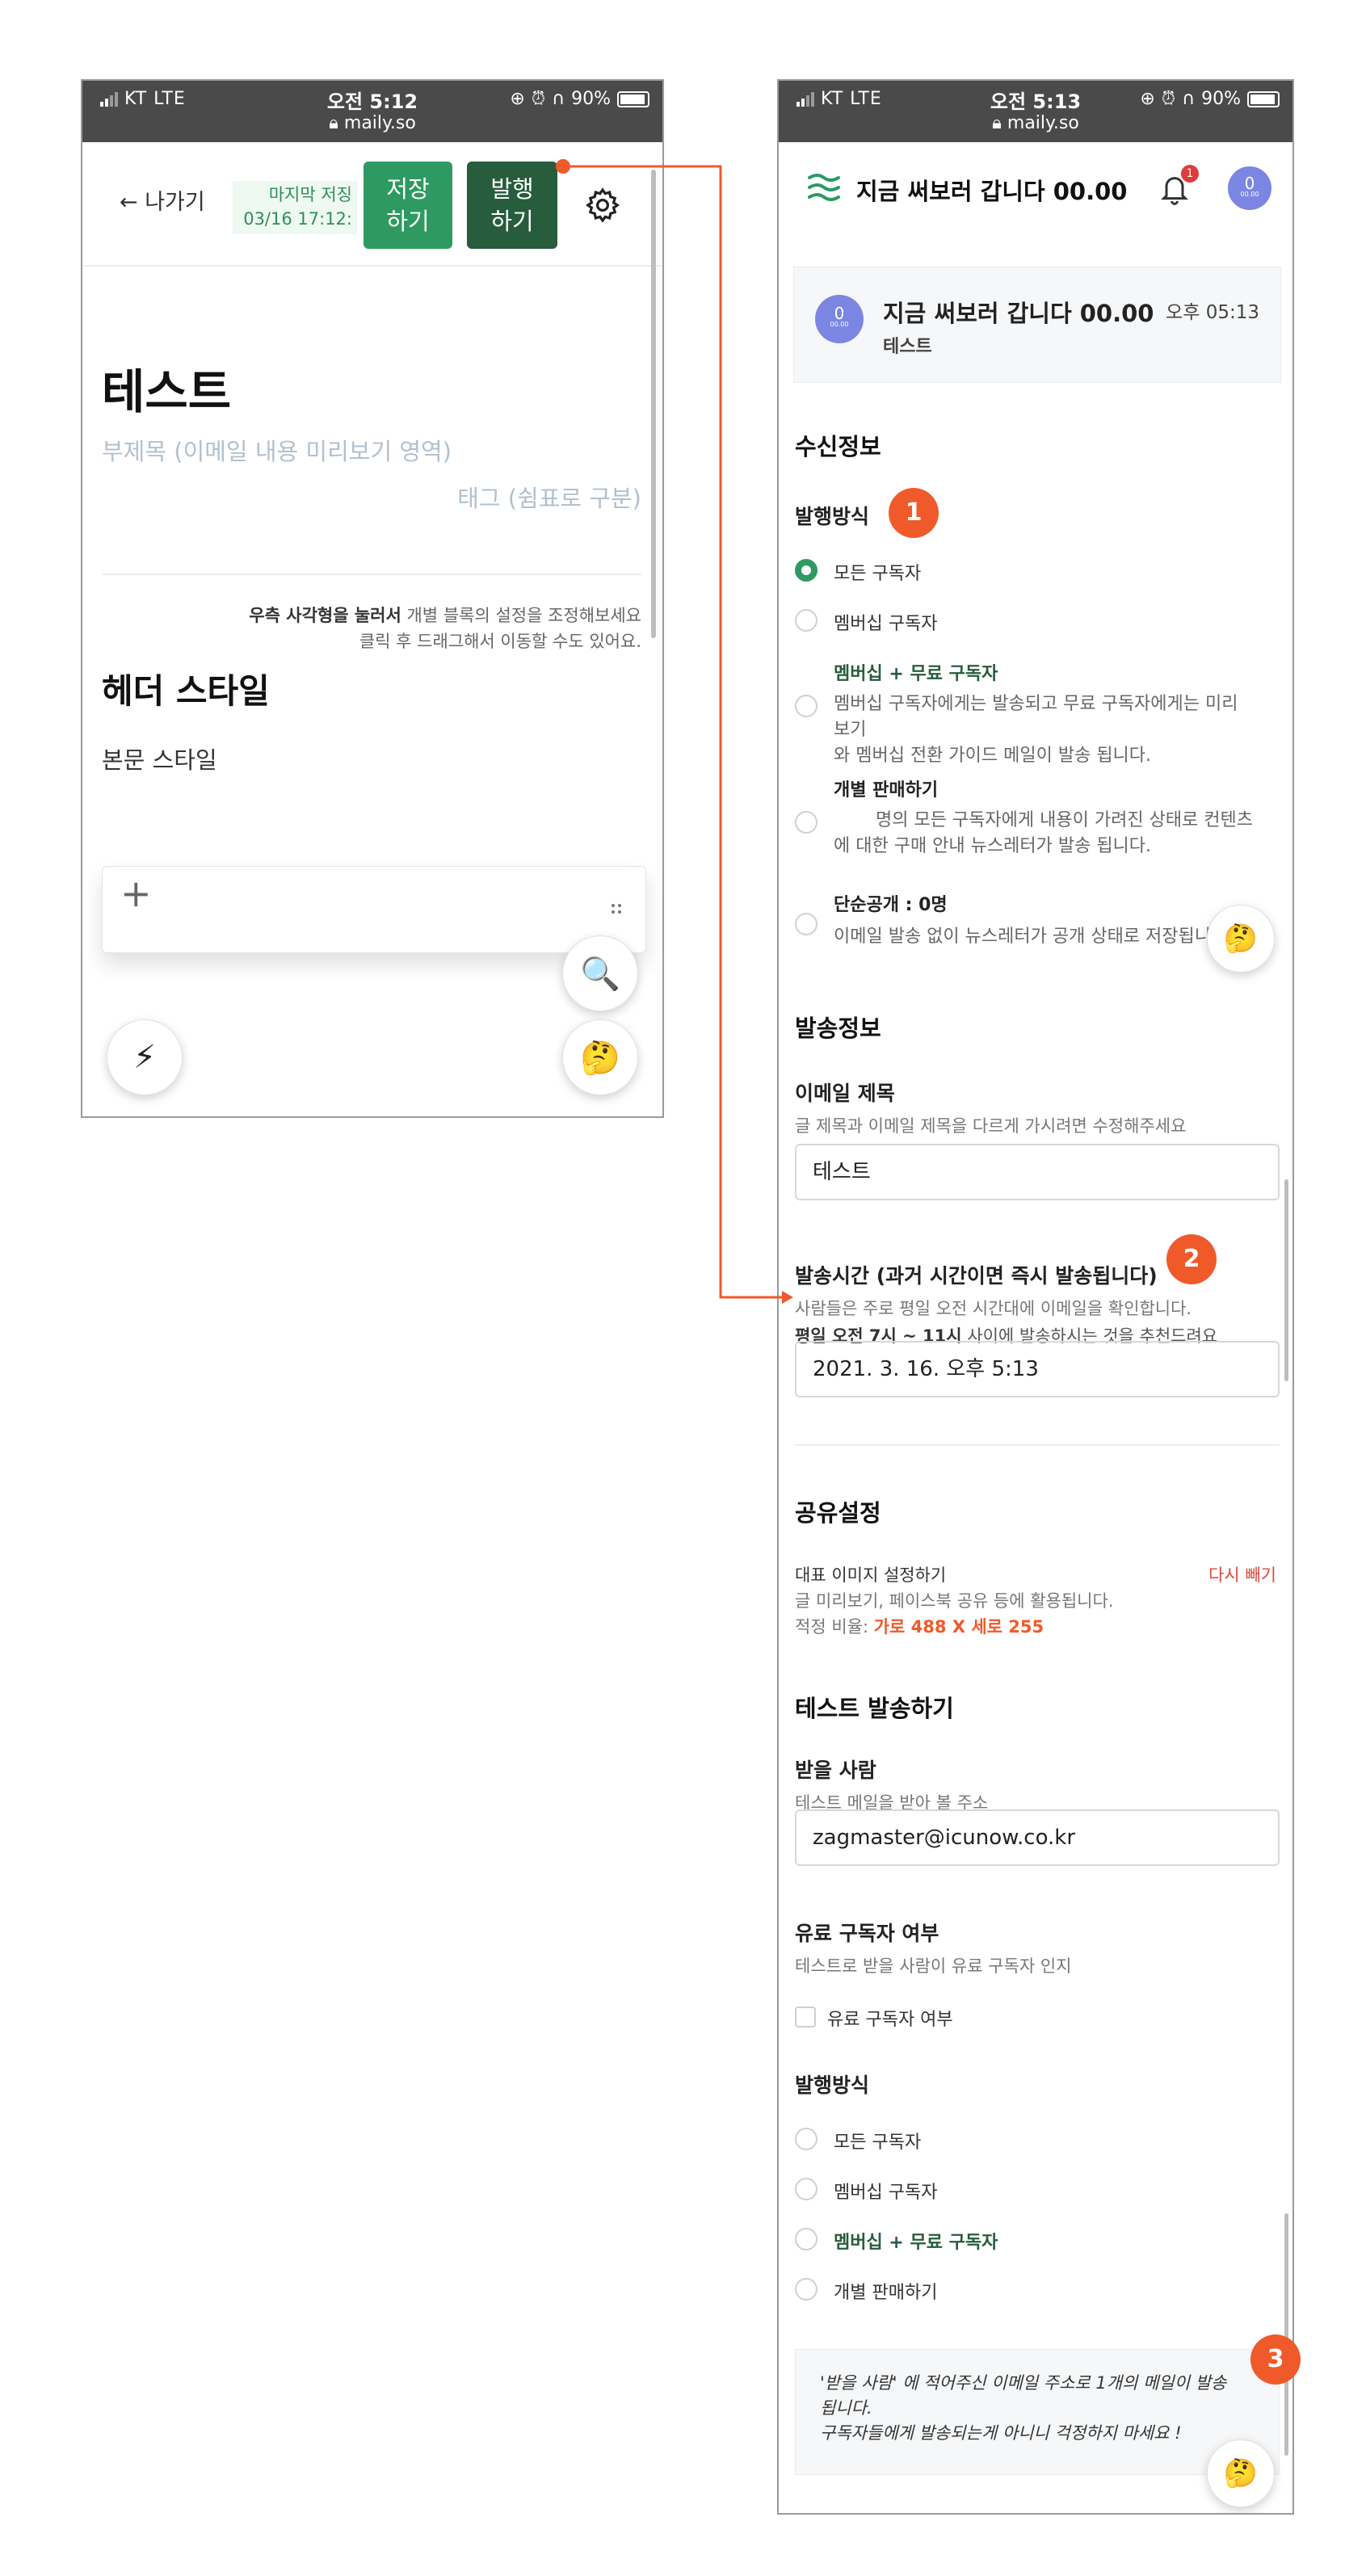  I want to click on lightning-icon: ⚡, so click(144, 1058).